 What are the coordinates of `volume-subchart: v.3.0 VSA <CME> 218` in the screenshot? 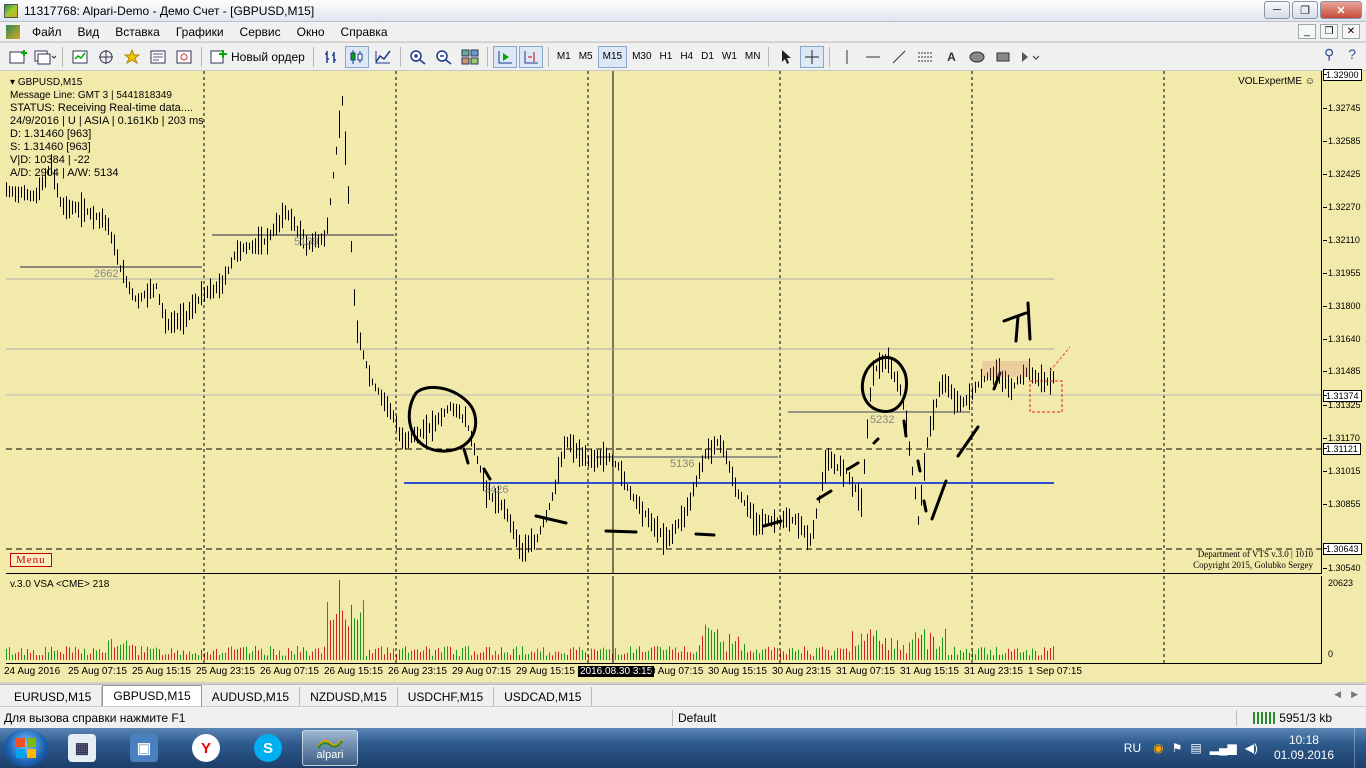 It's located at (664, 620).